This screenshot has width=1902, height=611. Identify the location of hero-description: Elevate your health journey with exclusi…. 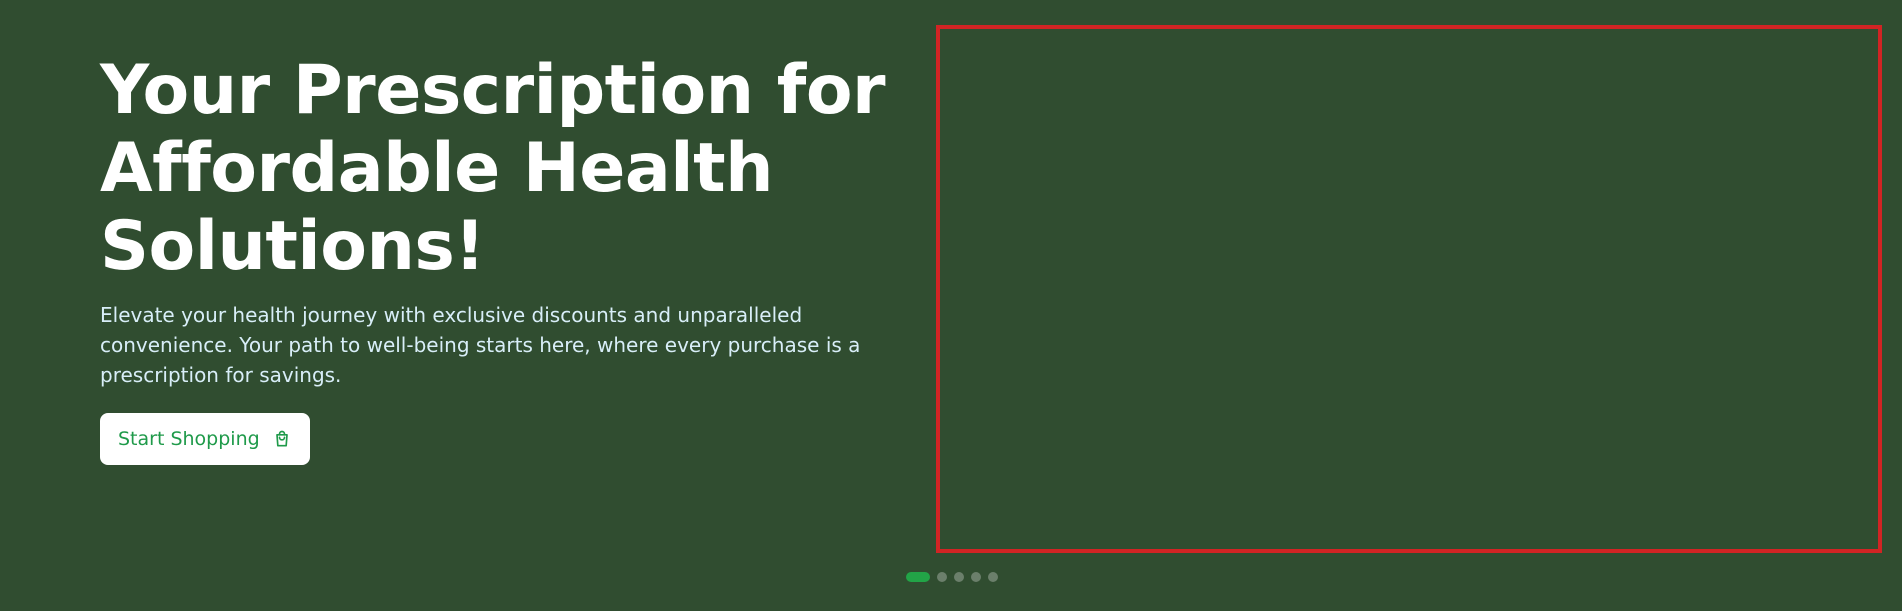
(480, 345).